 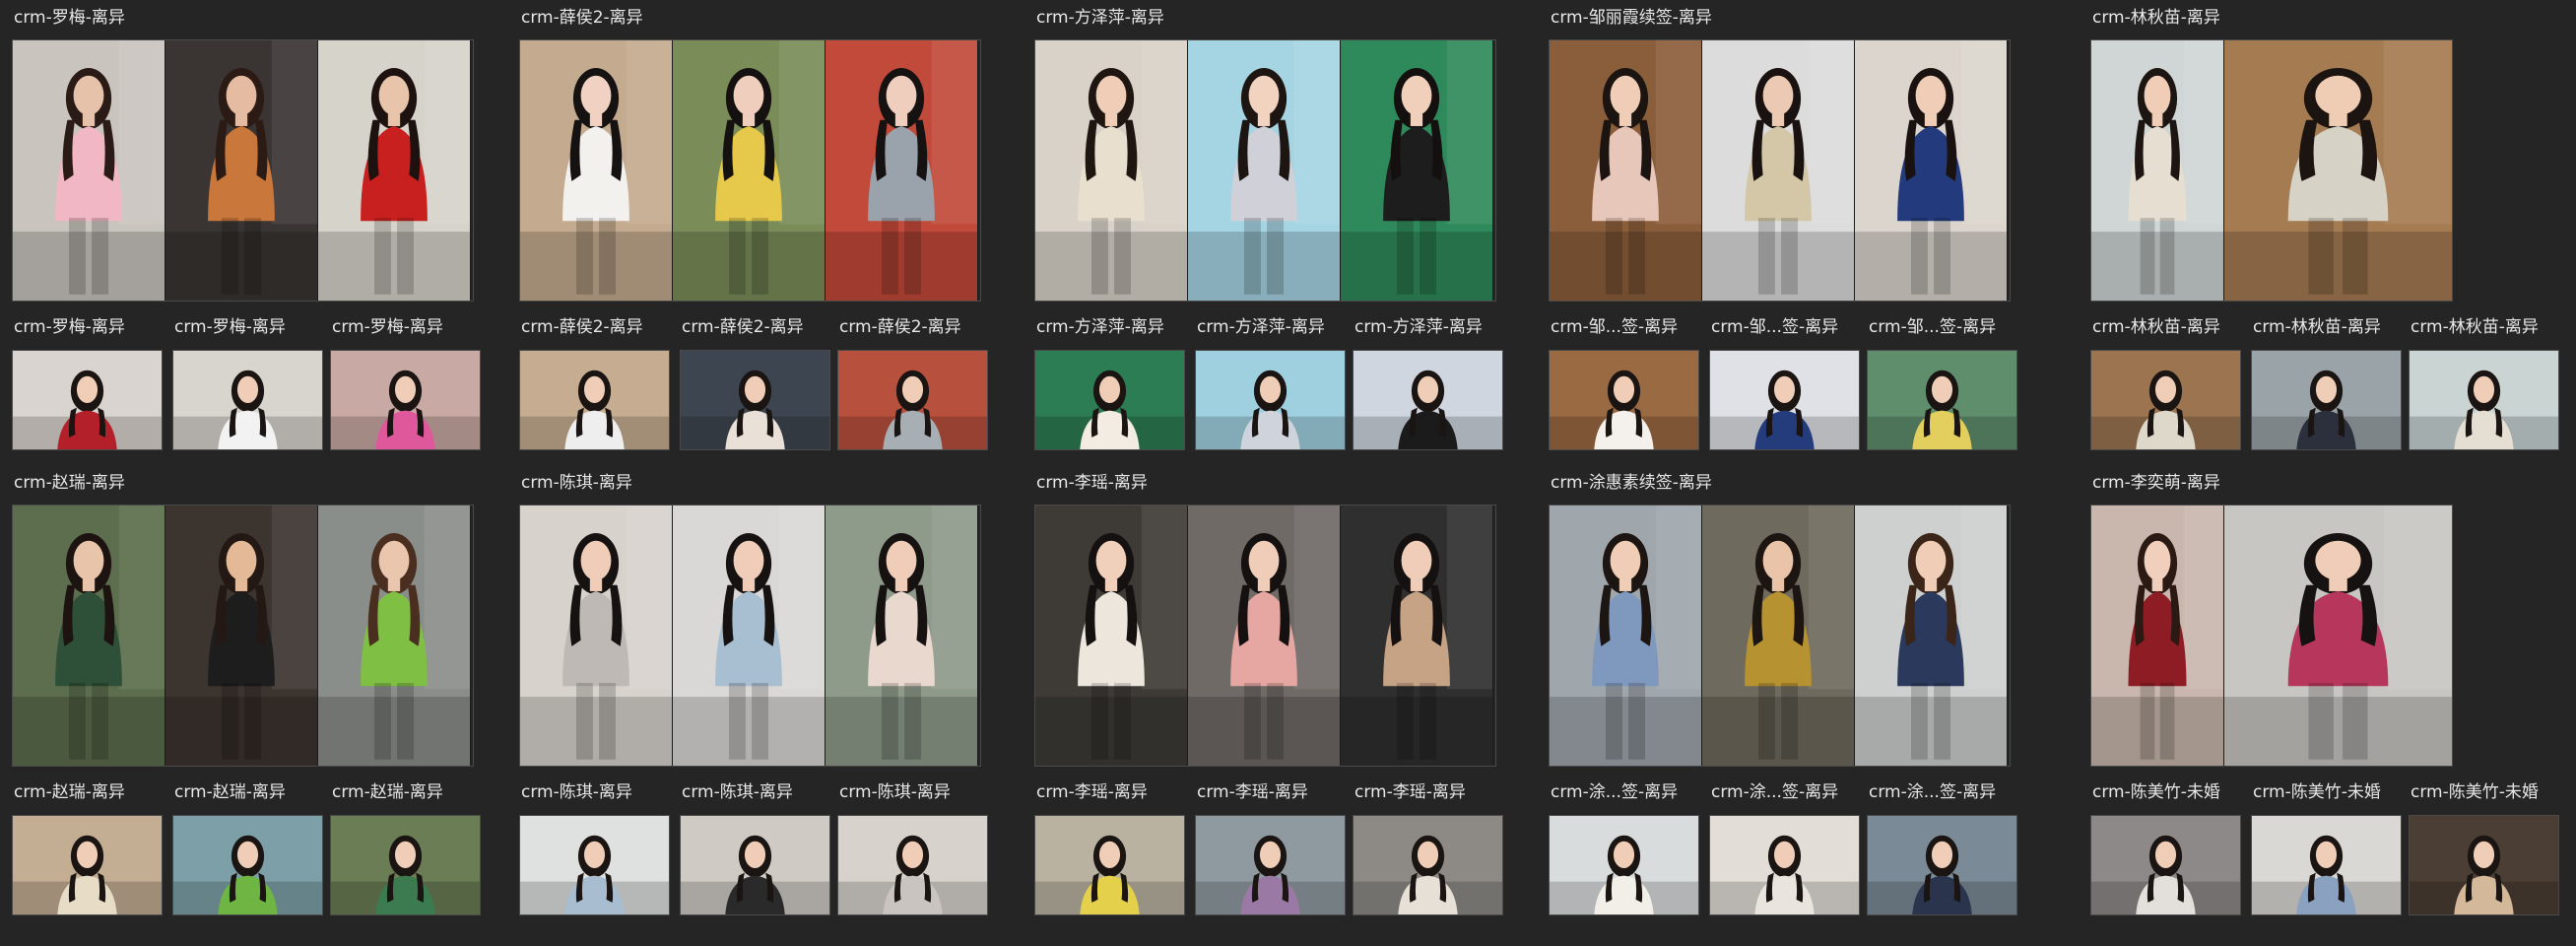 I want to click on collage-title: crm-薛侯2-离异, so click(x=753, y=18).